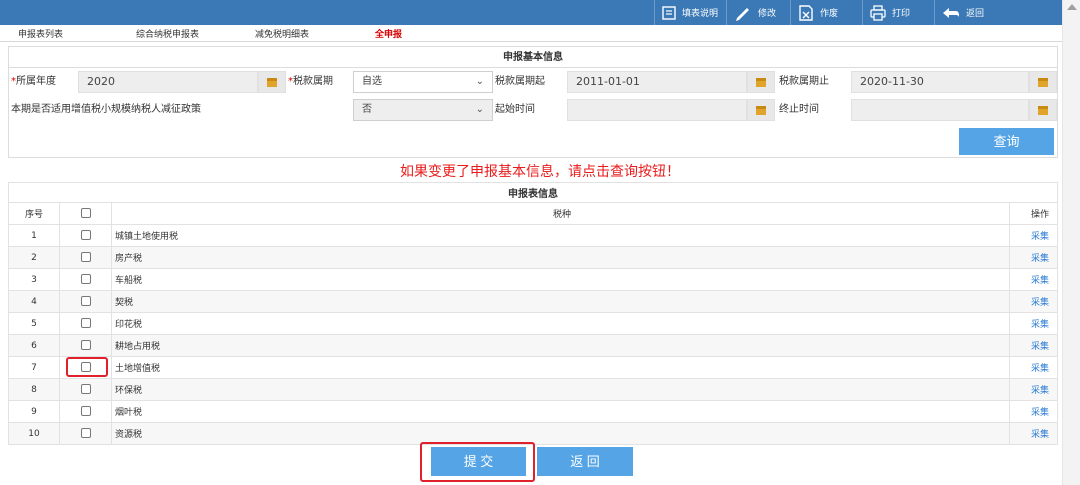  I want to click on scroll-up-arrow-icon, so click(1072, 7).